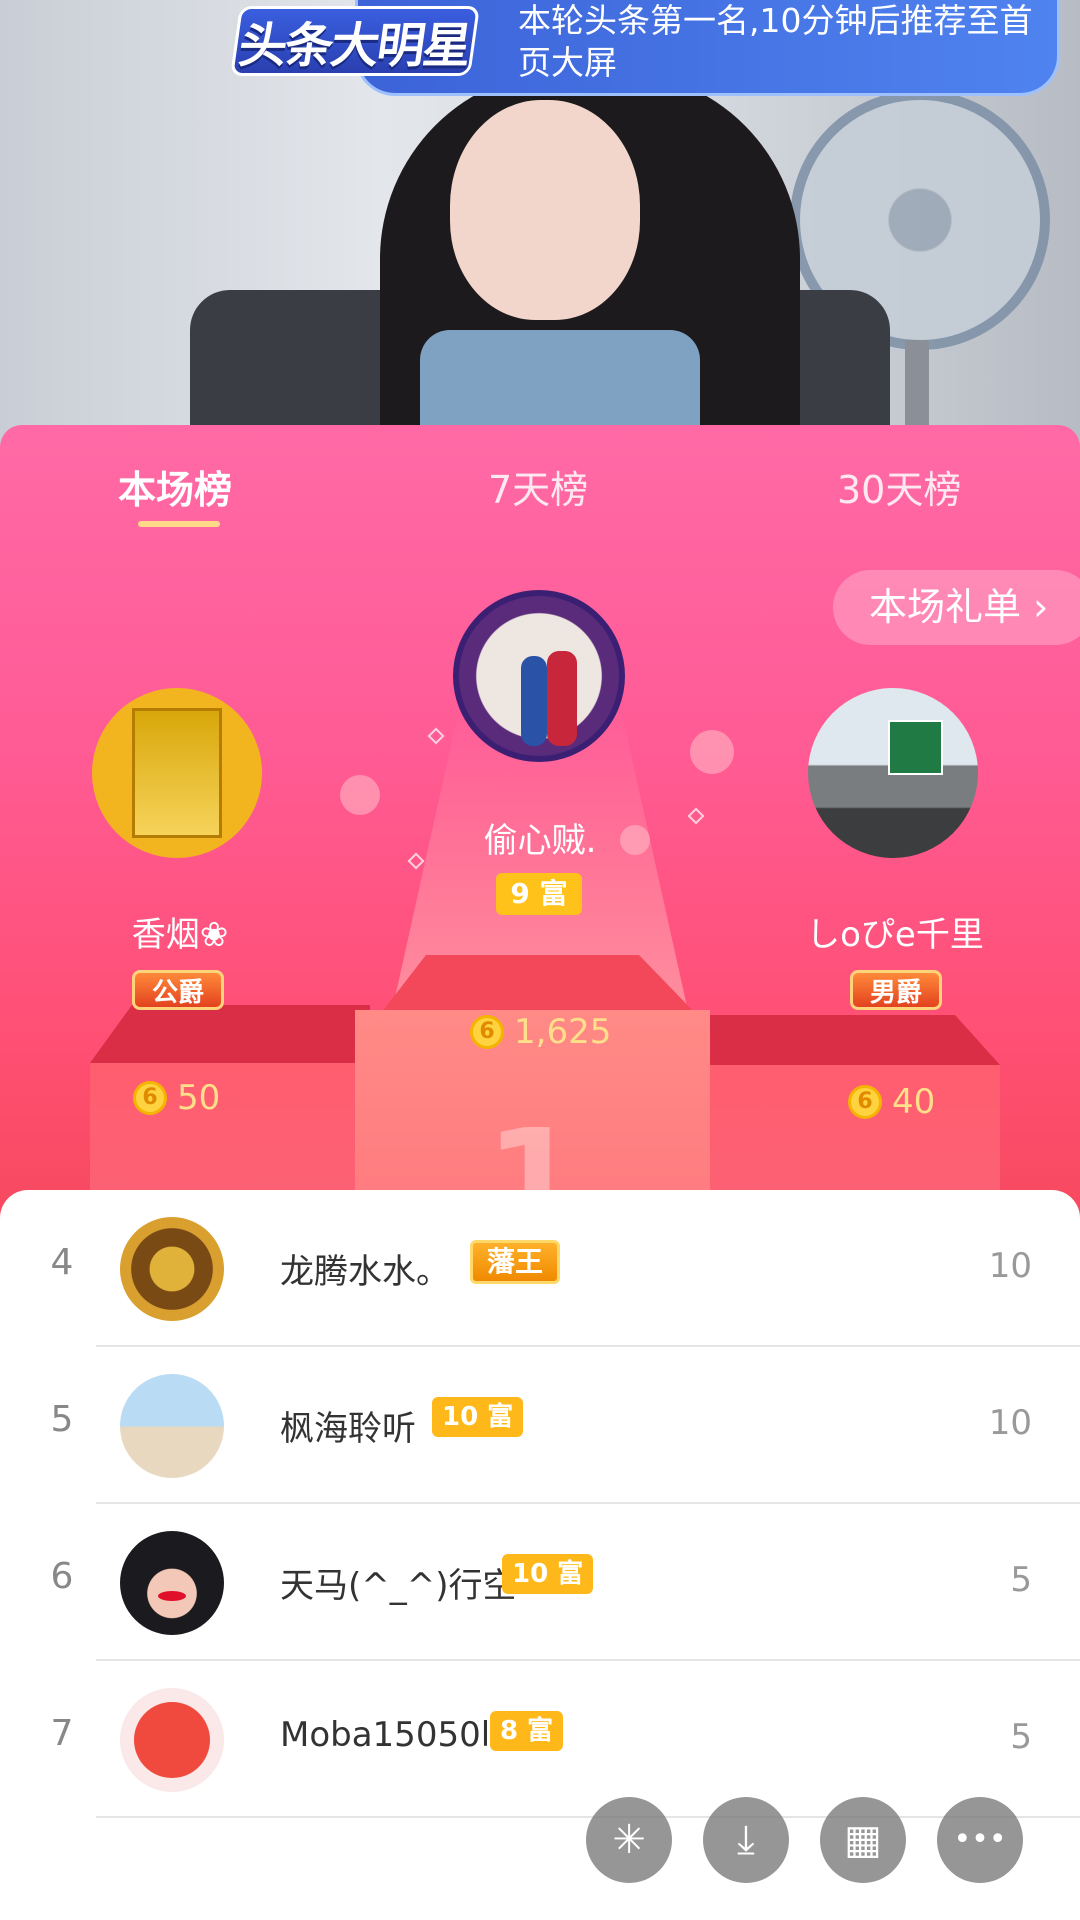 Image resolution: width=1080 pixels, height=1920 pixels. What do you see at coordinates (178, 990) in the screenshot?
I see `second-place-title-badge: 公爵` at bounding box center [178, 990].